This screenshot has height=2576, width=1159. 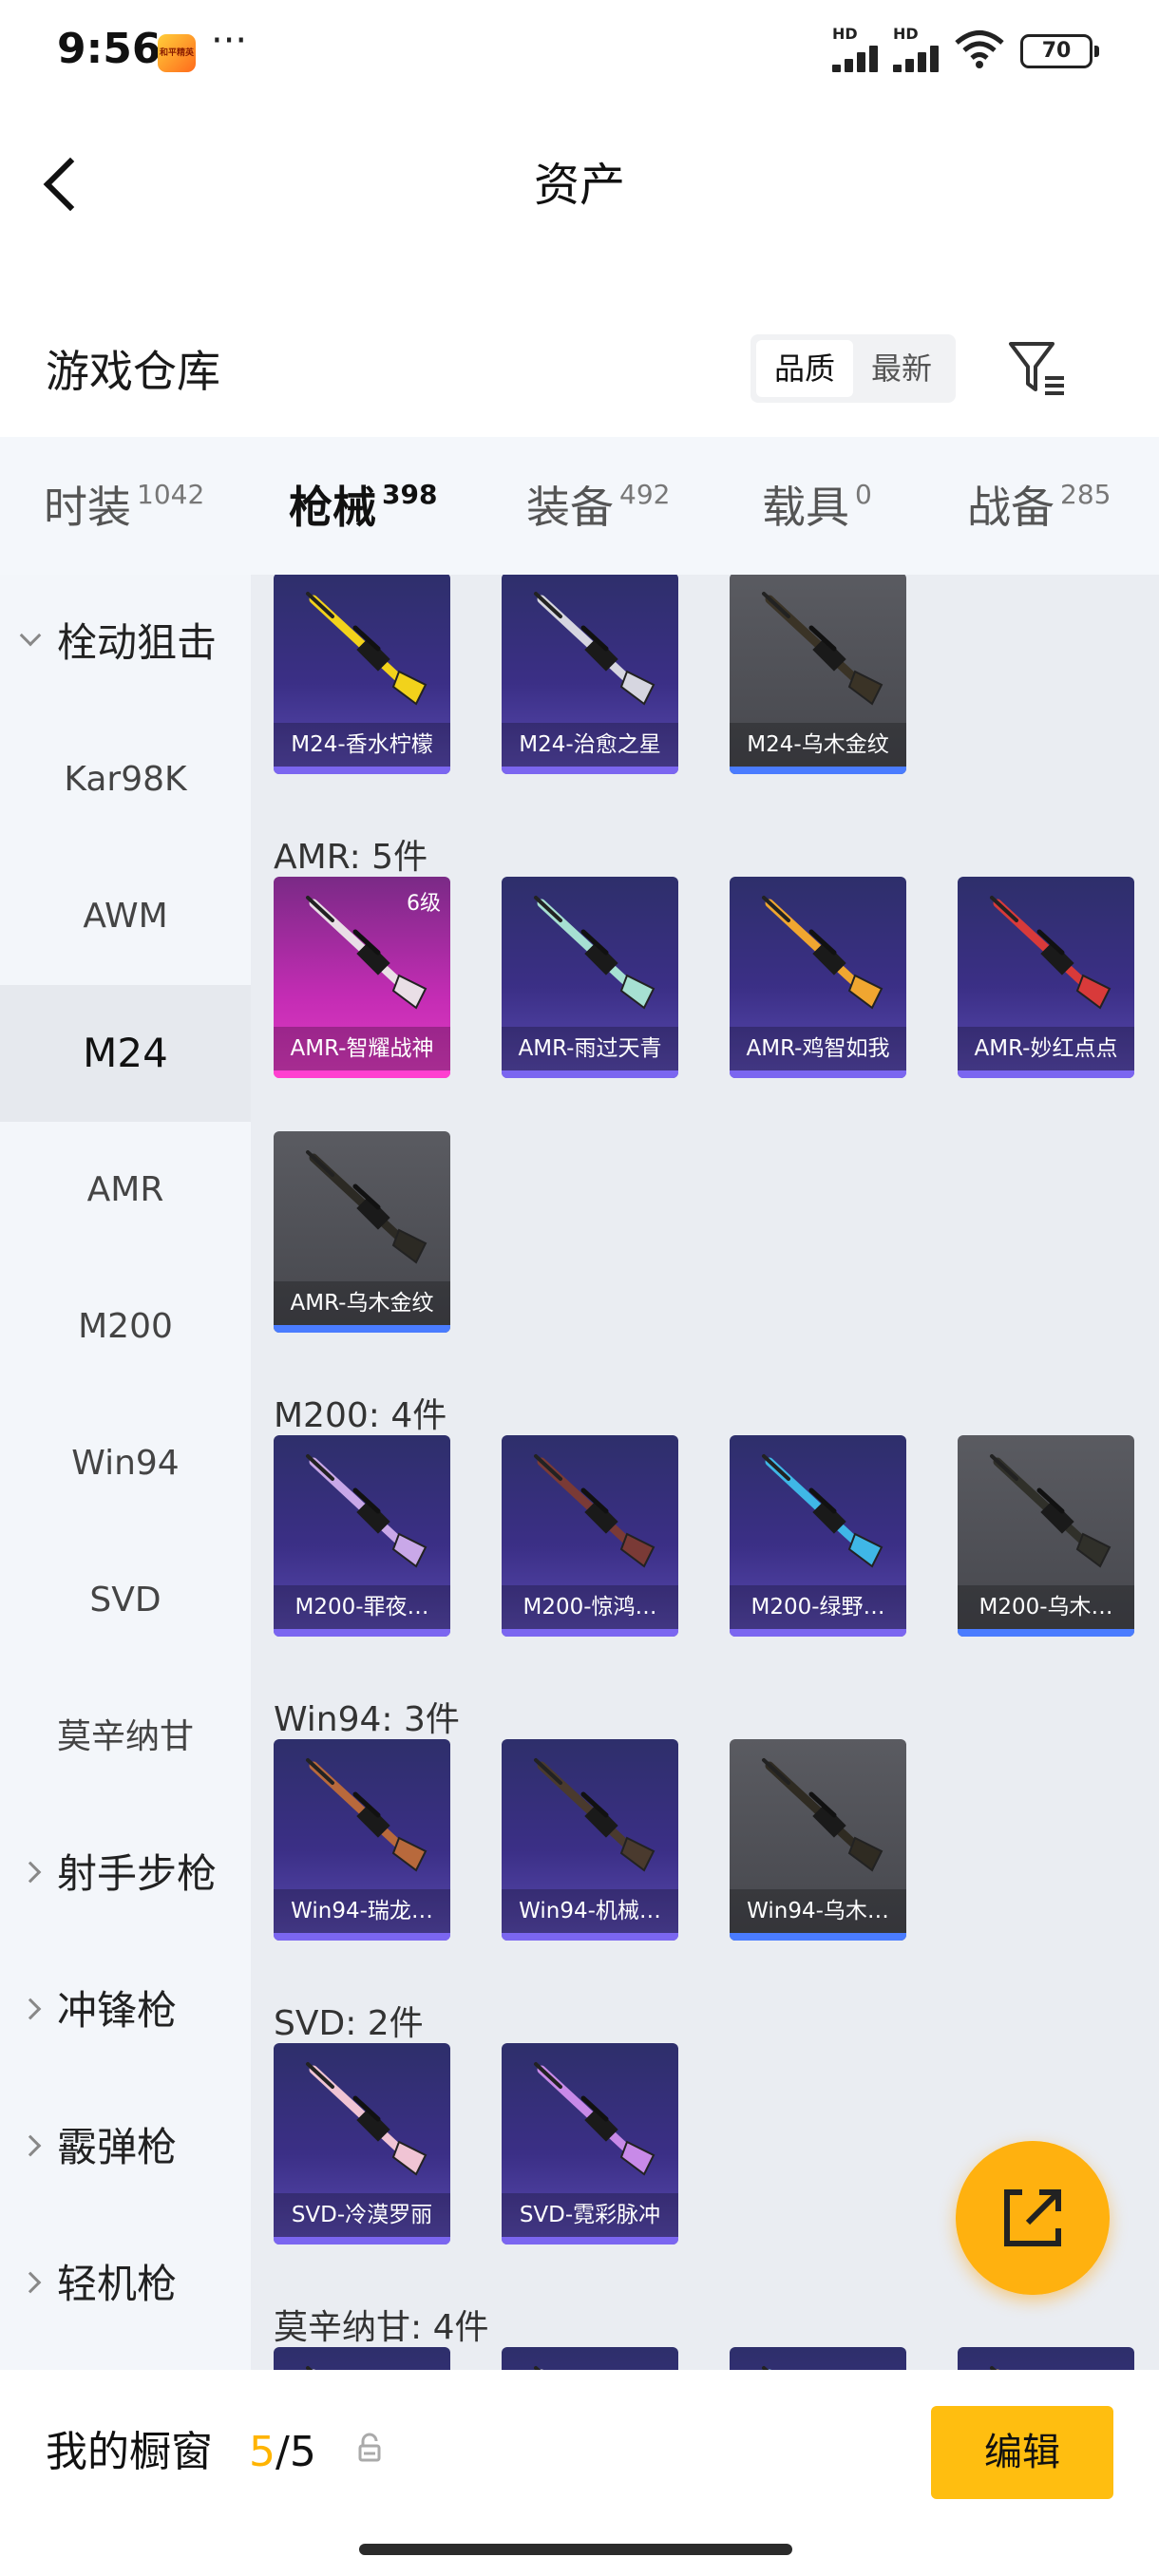 I want to click on sidebar-item-mosin-nagant: 莫辛纳甘, so click(x=125, y=1737).